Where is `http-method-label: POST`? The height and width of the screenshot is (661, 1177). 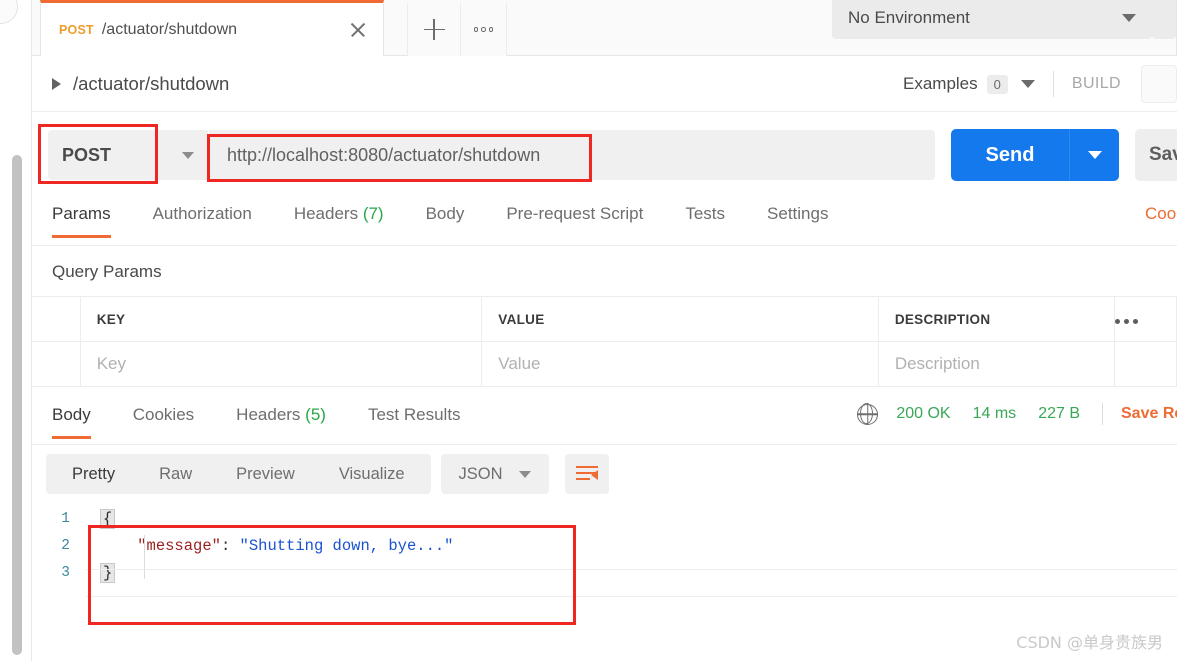
http-method-label: POST is located at coordinates (87, 154).